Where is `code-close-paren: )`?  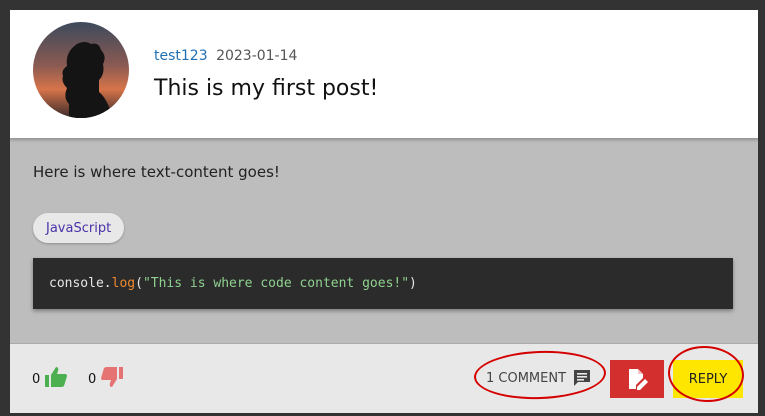
code-close-paren: ) is located at coordinates (413, 283).